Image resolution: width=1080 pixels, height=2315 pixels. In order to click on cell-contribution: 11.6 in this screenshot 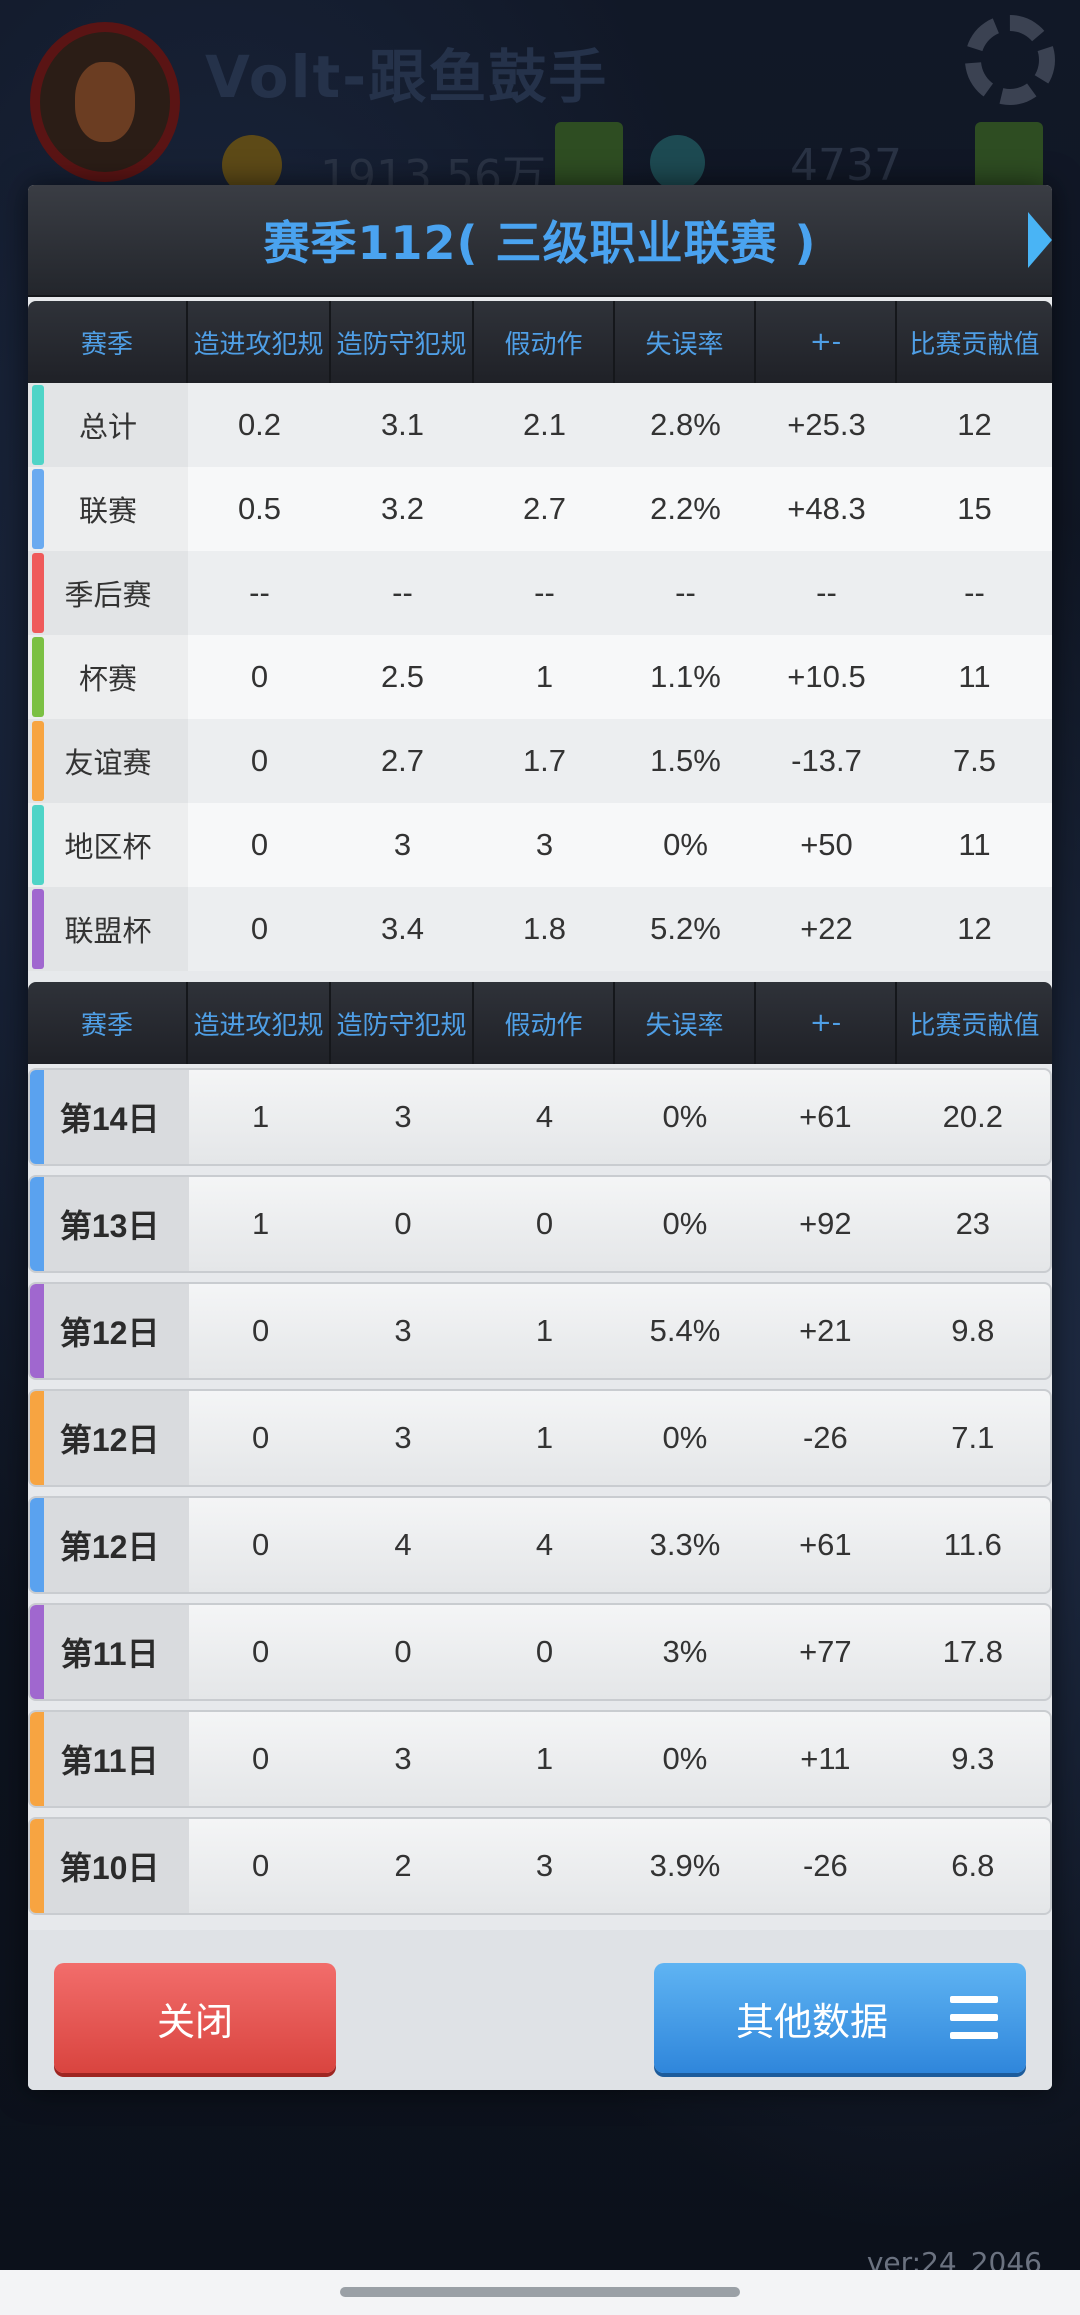, I will do `click(972, 1544)`.